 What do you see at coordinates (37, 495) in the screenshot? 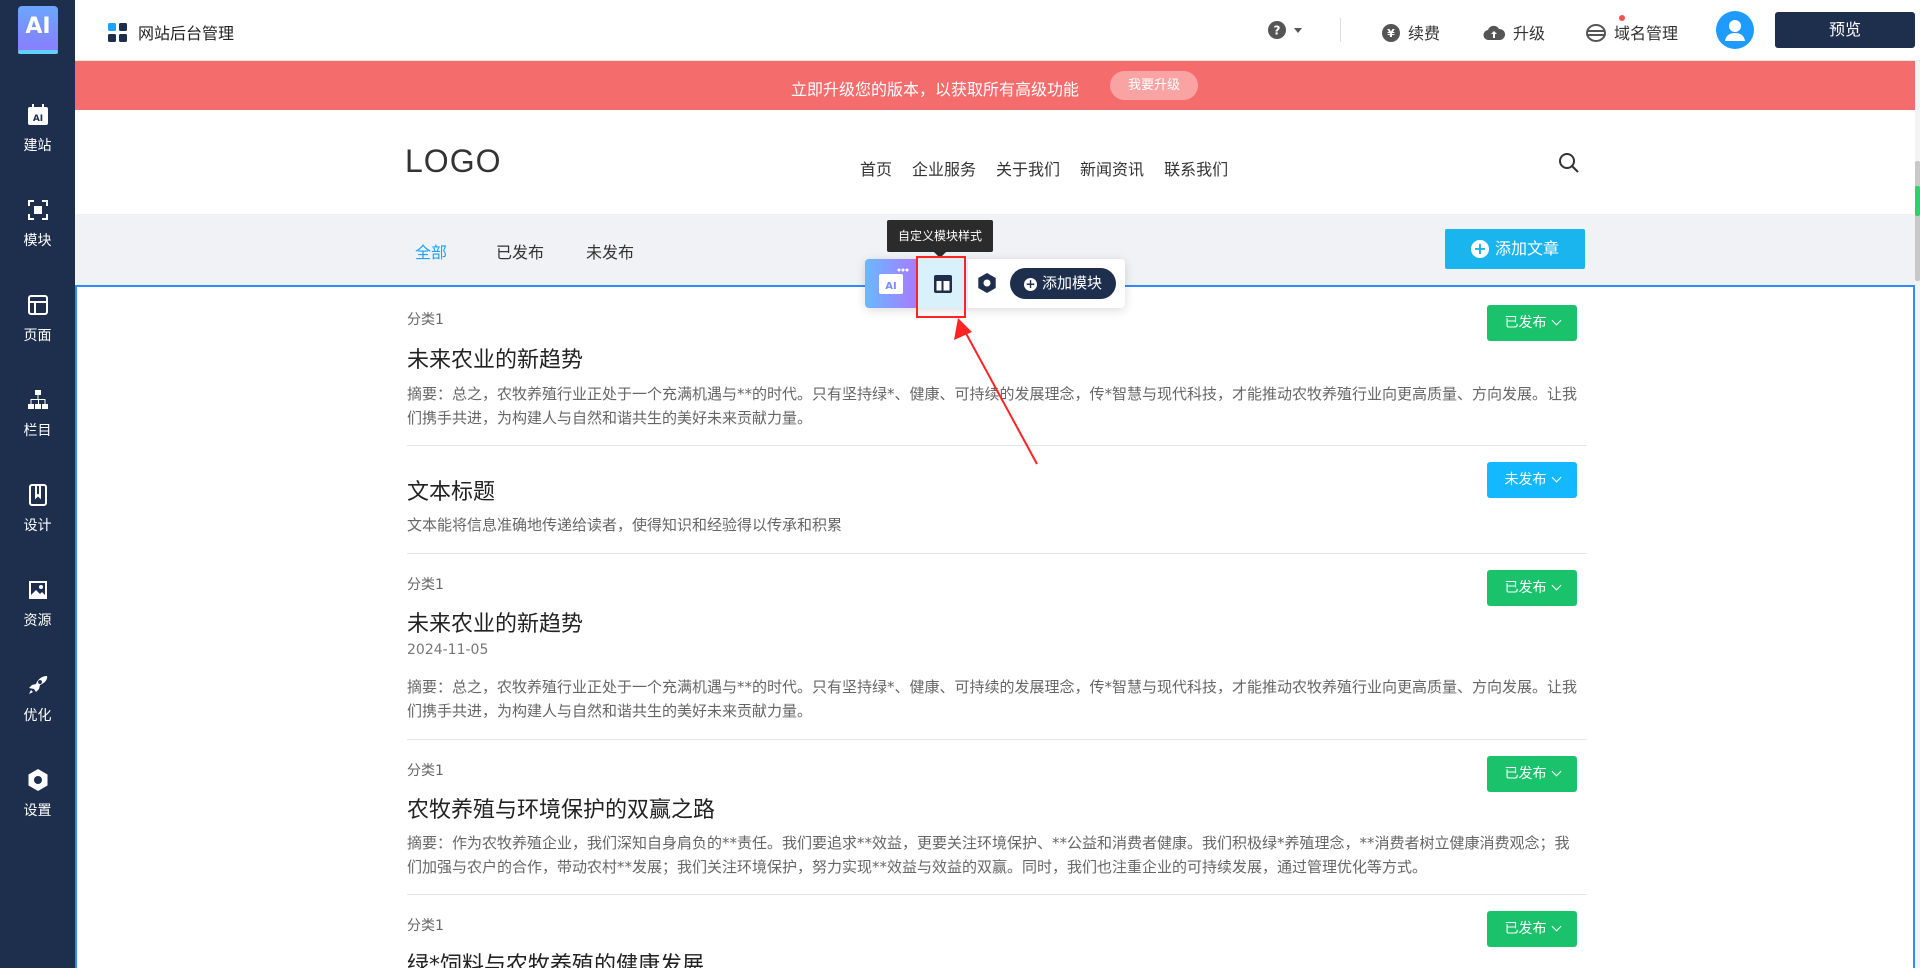
I see `design-book-icon` at bounding box center [37, 495].